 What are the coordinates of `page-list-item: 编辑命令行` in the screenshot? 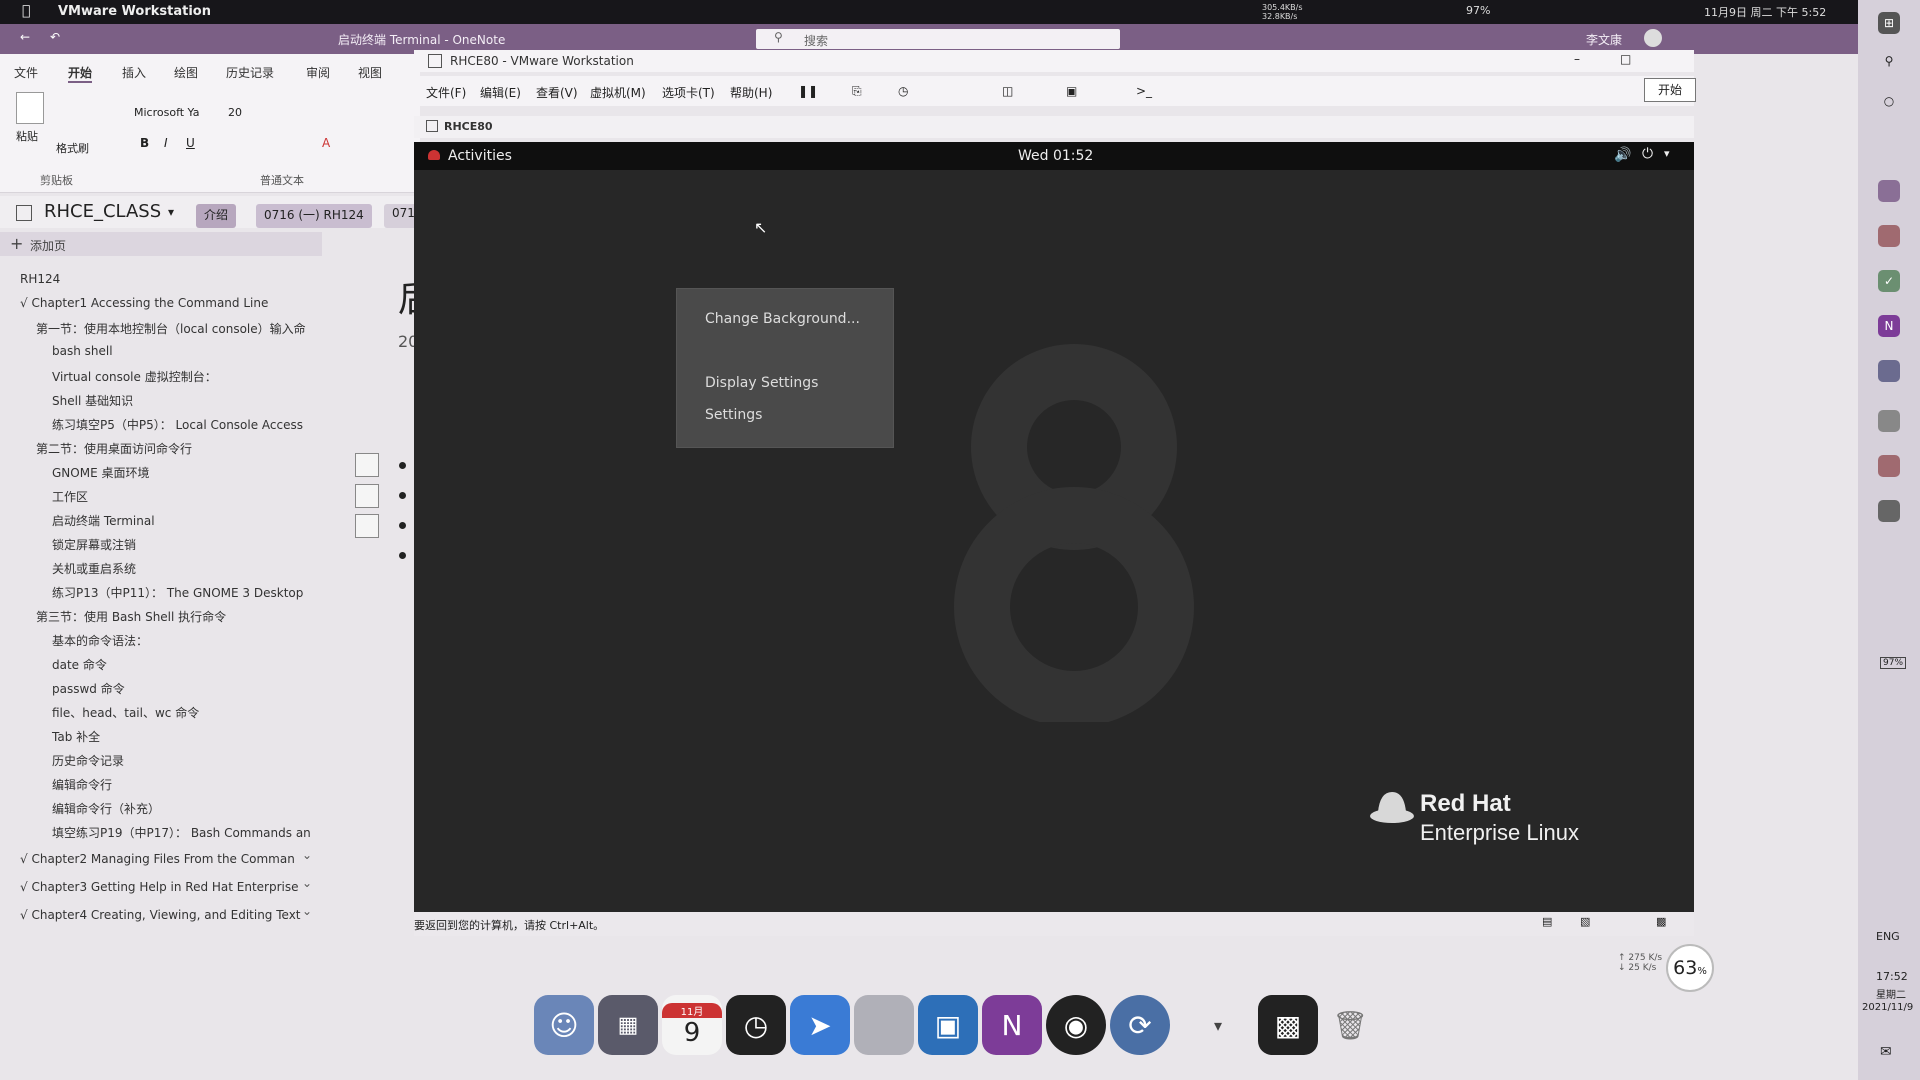 It's located at (82, 784).